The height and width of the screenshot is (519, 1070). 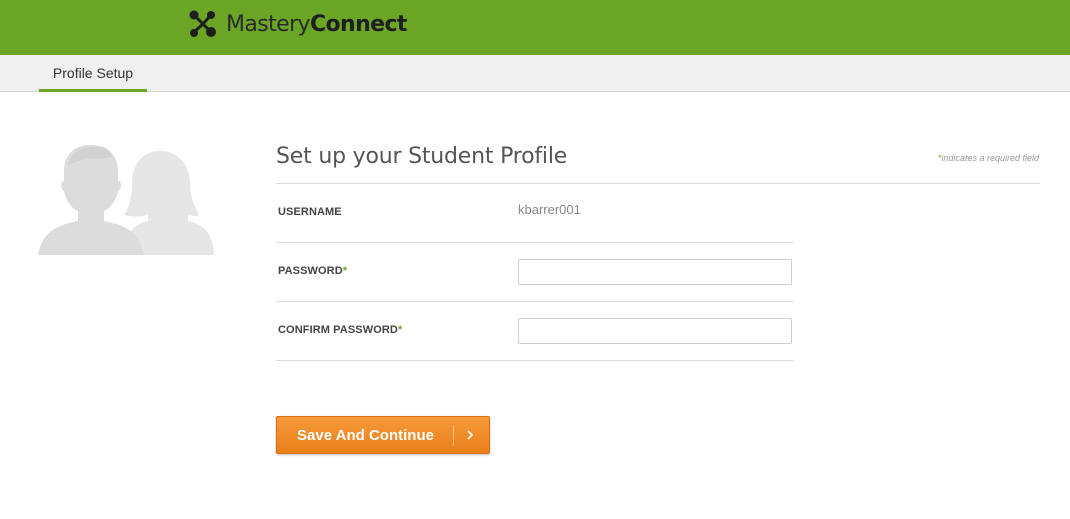 What do you see at coordinates (655, 272) in the screenshot?
I see `password-field` at bounding box center [655, 272].